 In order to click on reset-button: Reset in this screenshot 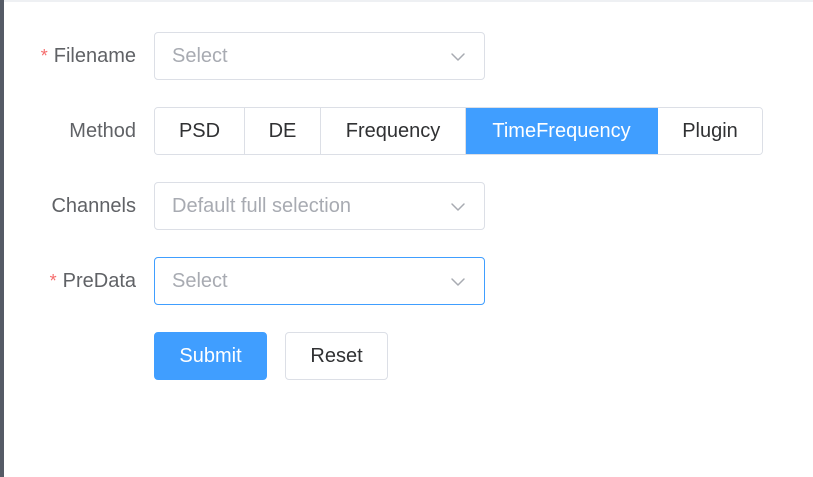, I will do `click(336, 356)`.